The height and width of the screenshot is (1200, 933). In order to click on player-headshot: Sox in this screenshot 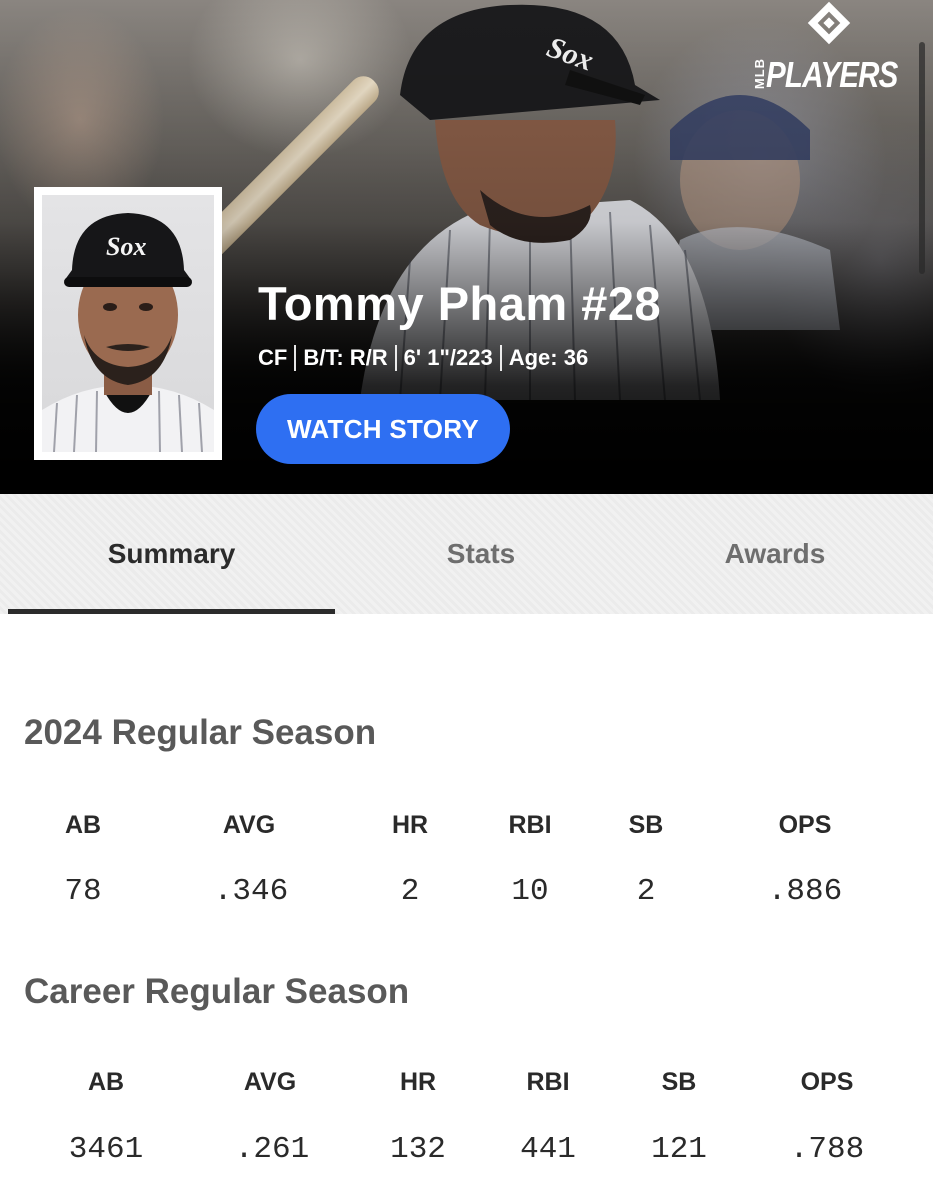, I will do `click(128, 323)`.